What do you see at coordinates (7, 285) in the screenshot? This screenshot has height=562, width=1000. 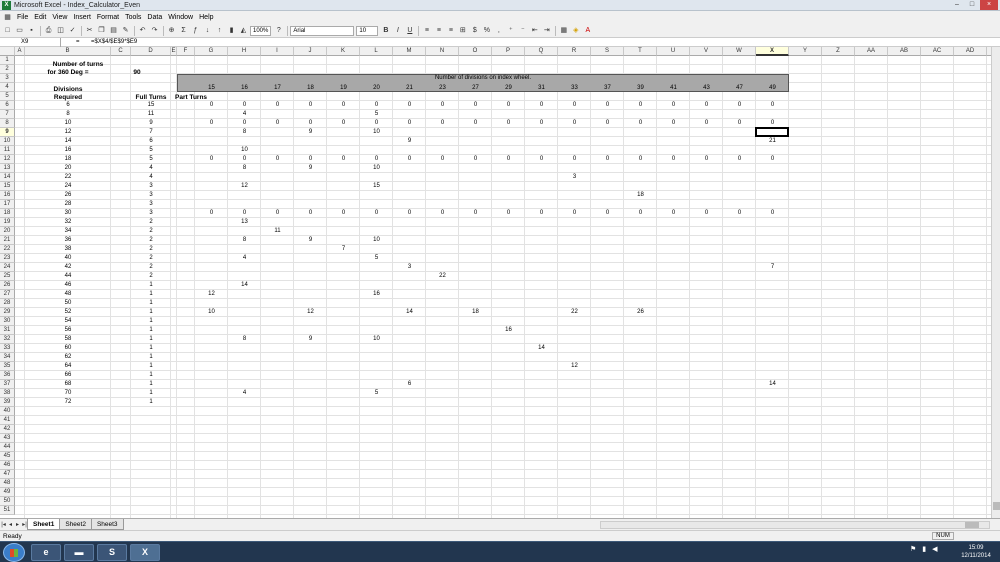 I see `row-header-26: 26` at bounding box center [7, 285].